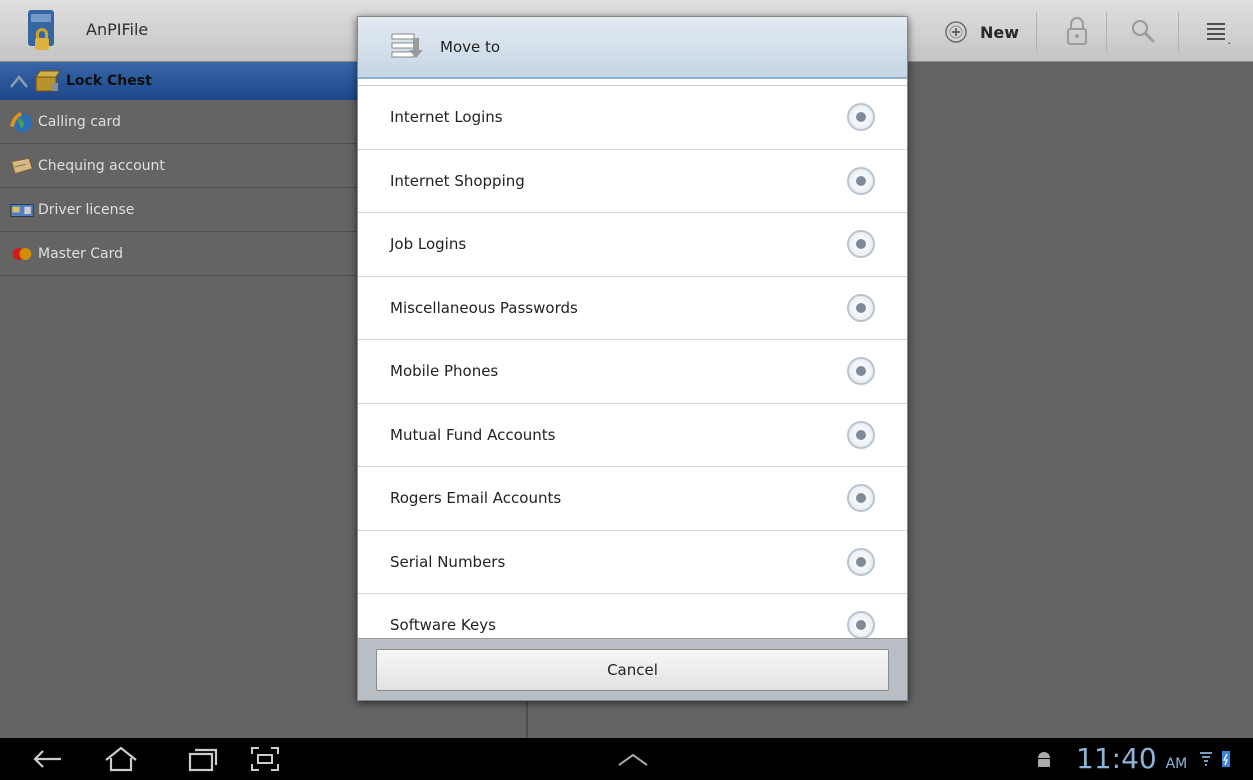 This screenshot has width=1253, height=780. I want to click on option-label: Rogers Email Accounts, so click(476, 498).